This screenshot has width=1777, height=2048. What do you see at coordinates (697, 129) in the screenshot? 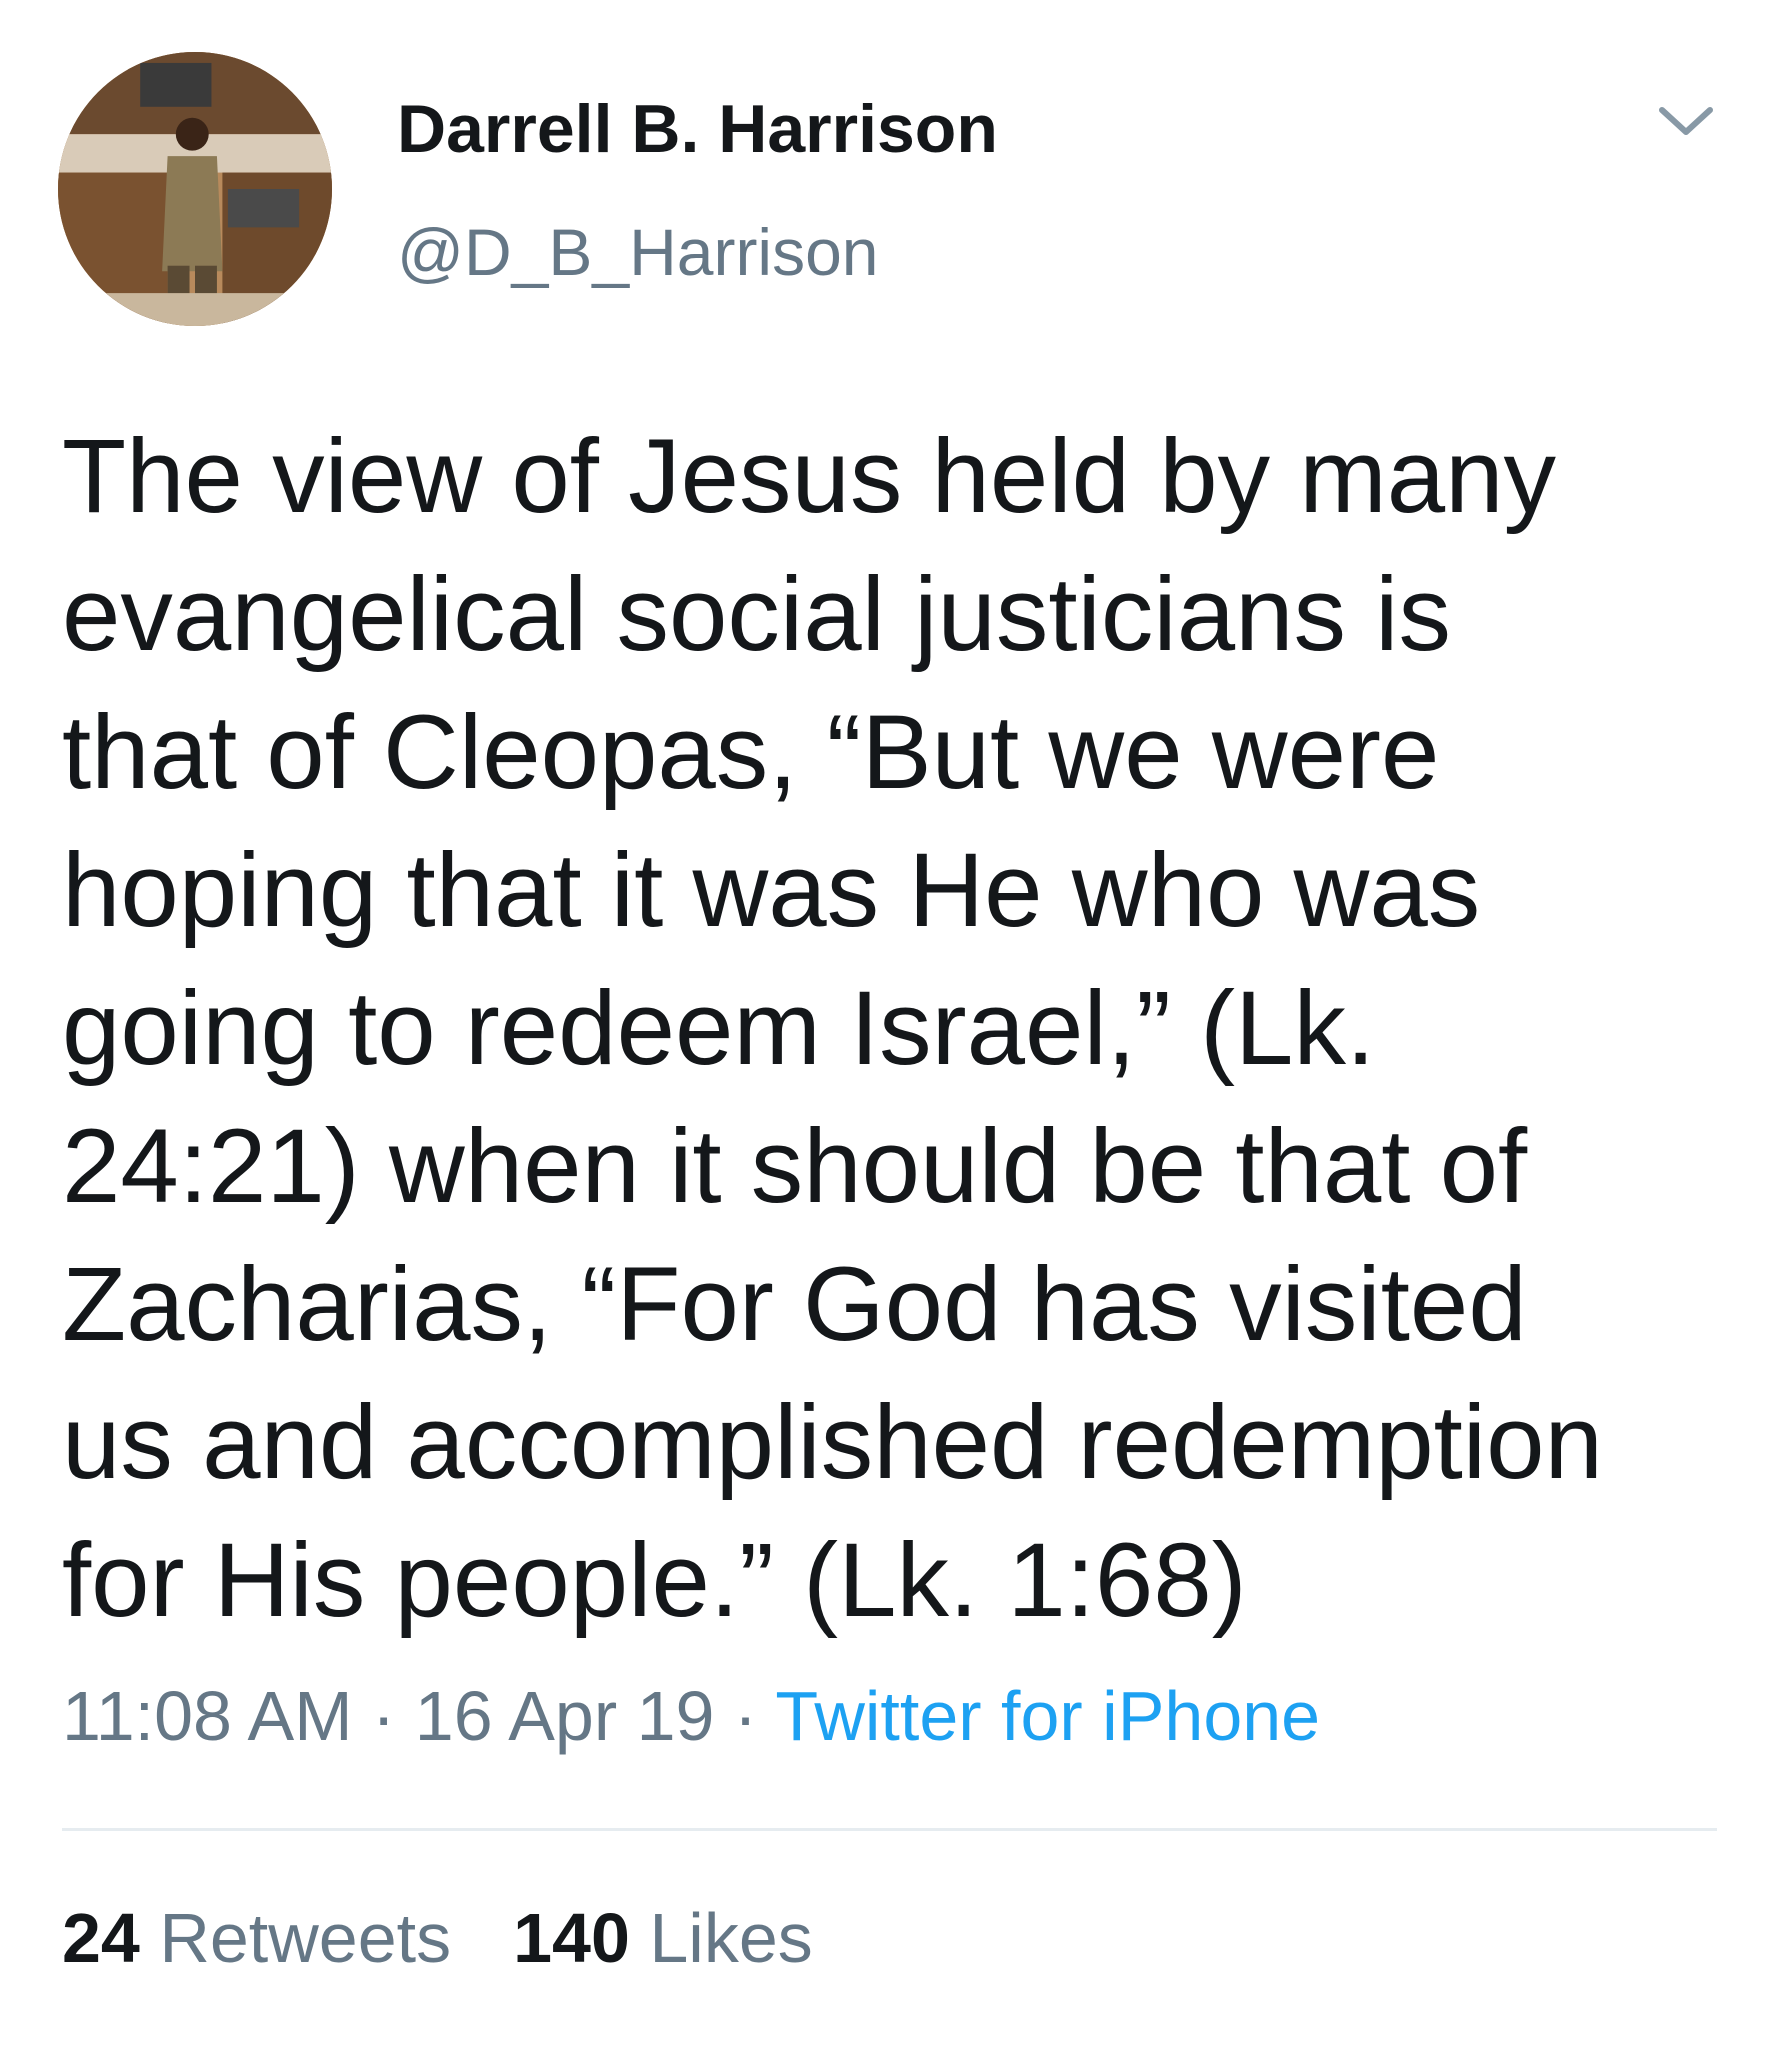
I see `author-name: Darrell B. Harrison` at bounding box center [697, 129].